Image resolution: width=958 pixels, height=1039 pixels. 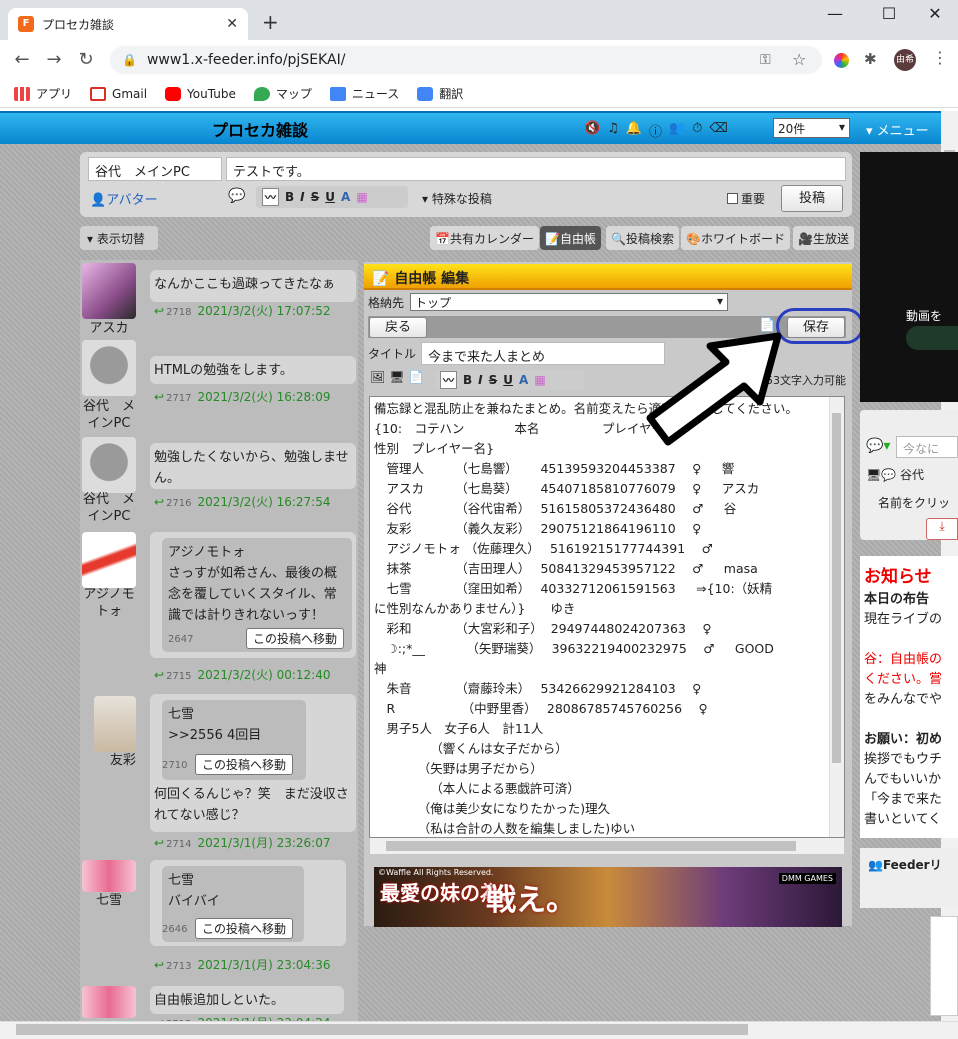 I want to click on maximize-icon: ☐, so click(x=889, y=13).